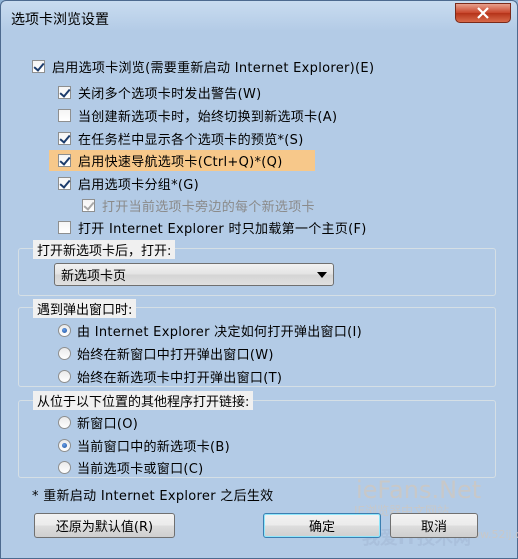 This screenshot has width=518, height=559. What do you see at coordinates (64, 227) in the screenshot?
I see `first-home-checkbox` at bounding box center [64, 227].